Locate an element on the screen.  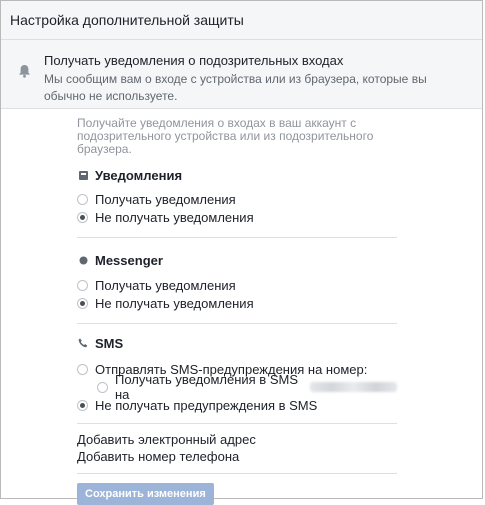
radio-sms-sub is located at coordinates (102, 387).